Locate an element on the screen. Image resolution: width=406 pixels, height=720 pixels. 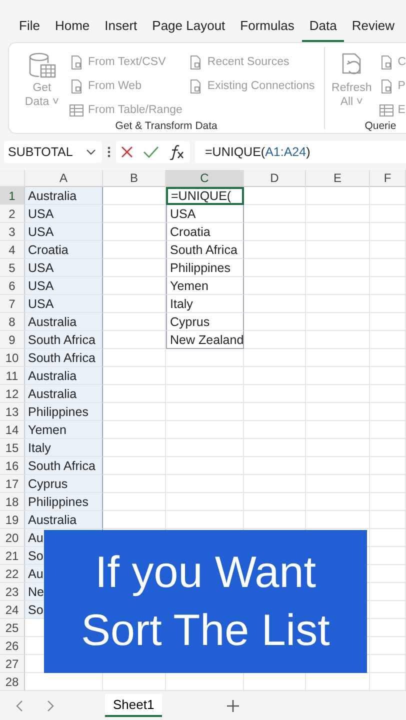
ribbon-tab: Page Layout is located at coordinates (188, 27).